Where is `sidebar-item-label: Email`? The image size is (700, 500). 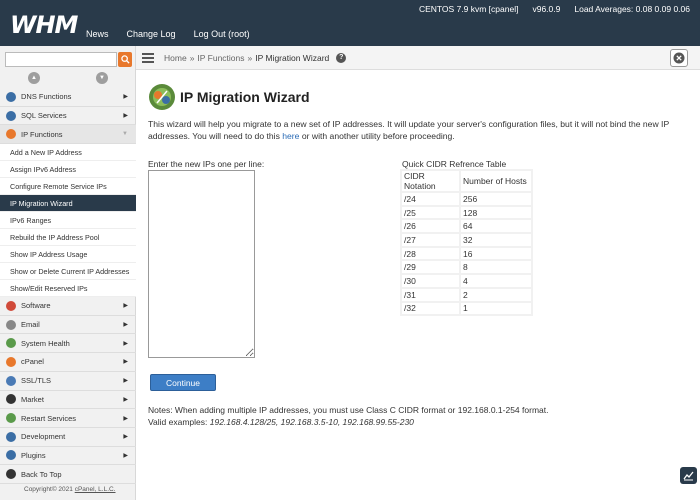
sidebar-item-label: Email is located at coordinates (30, 325).